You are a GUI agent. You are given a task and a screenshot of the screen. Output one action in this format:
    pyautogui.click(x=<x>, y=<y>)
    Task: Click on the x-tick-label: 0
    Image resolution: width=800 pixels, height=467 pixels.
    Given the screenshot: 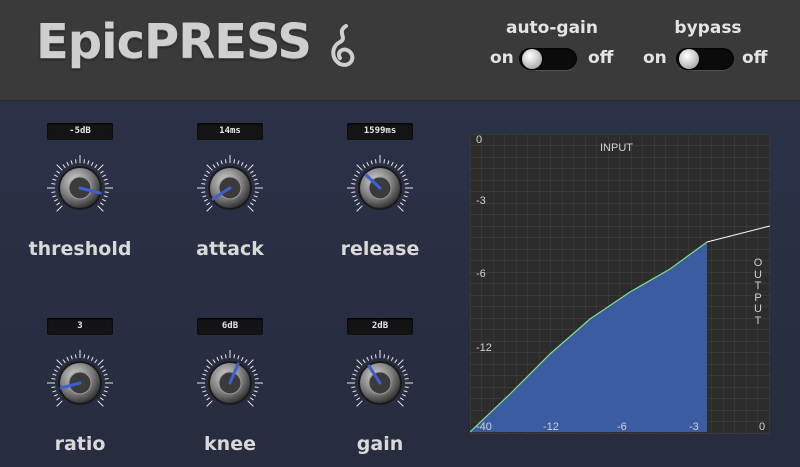 What is the action you would take?
    pyautogui.click(x=762, y=427)
    